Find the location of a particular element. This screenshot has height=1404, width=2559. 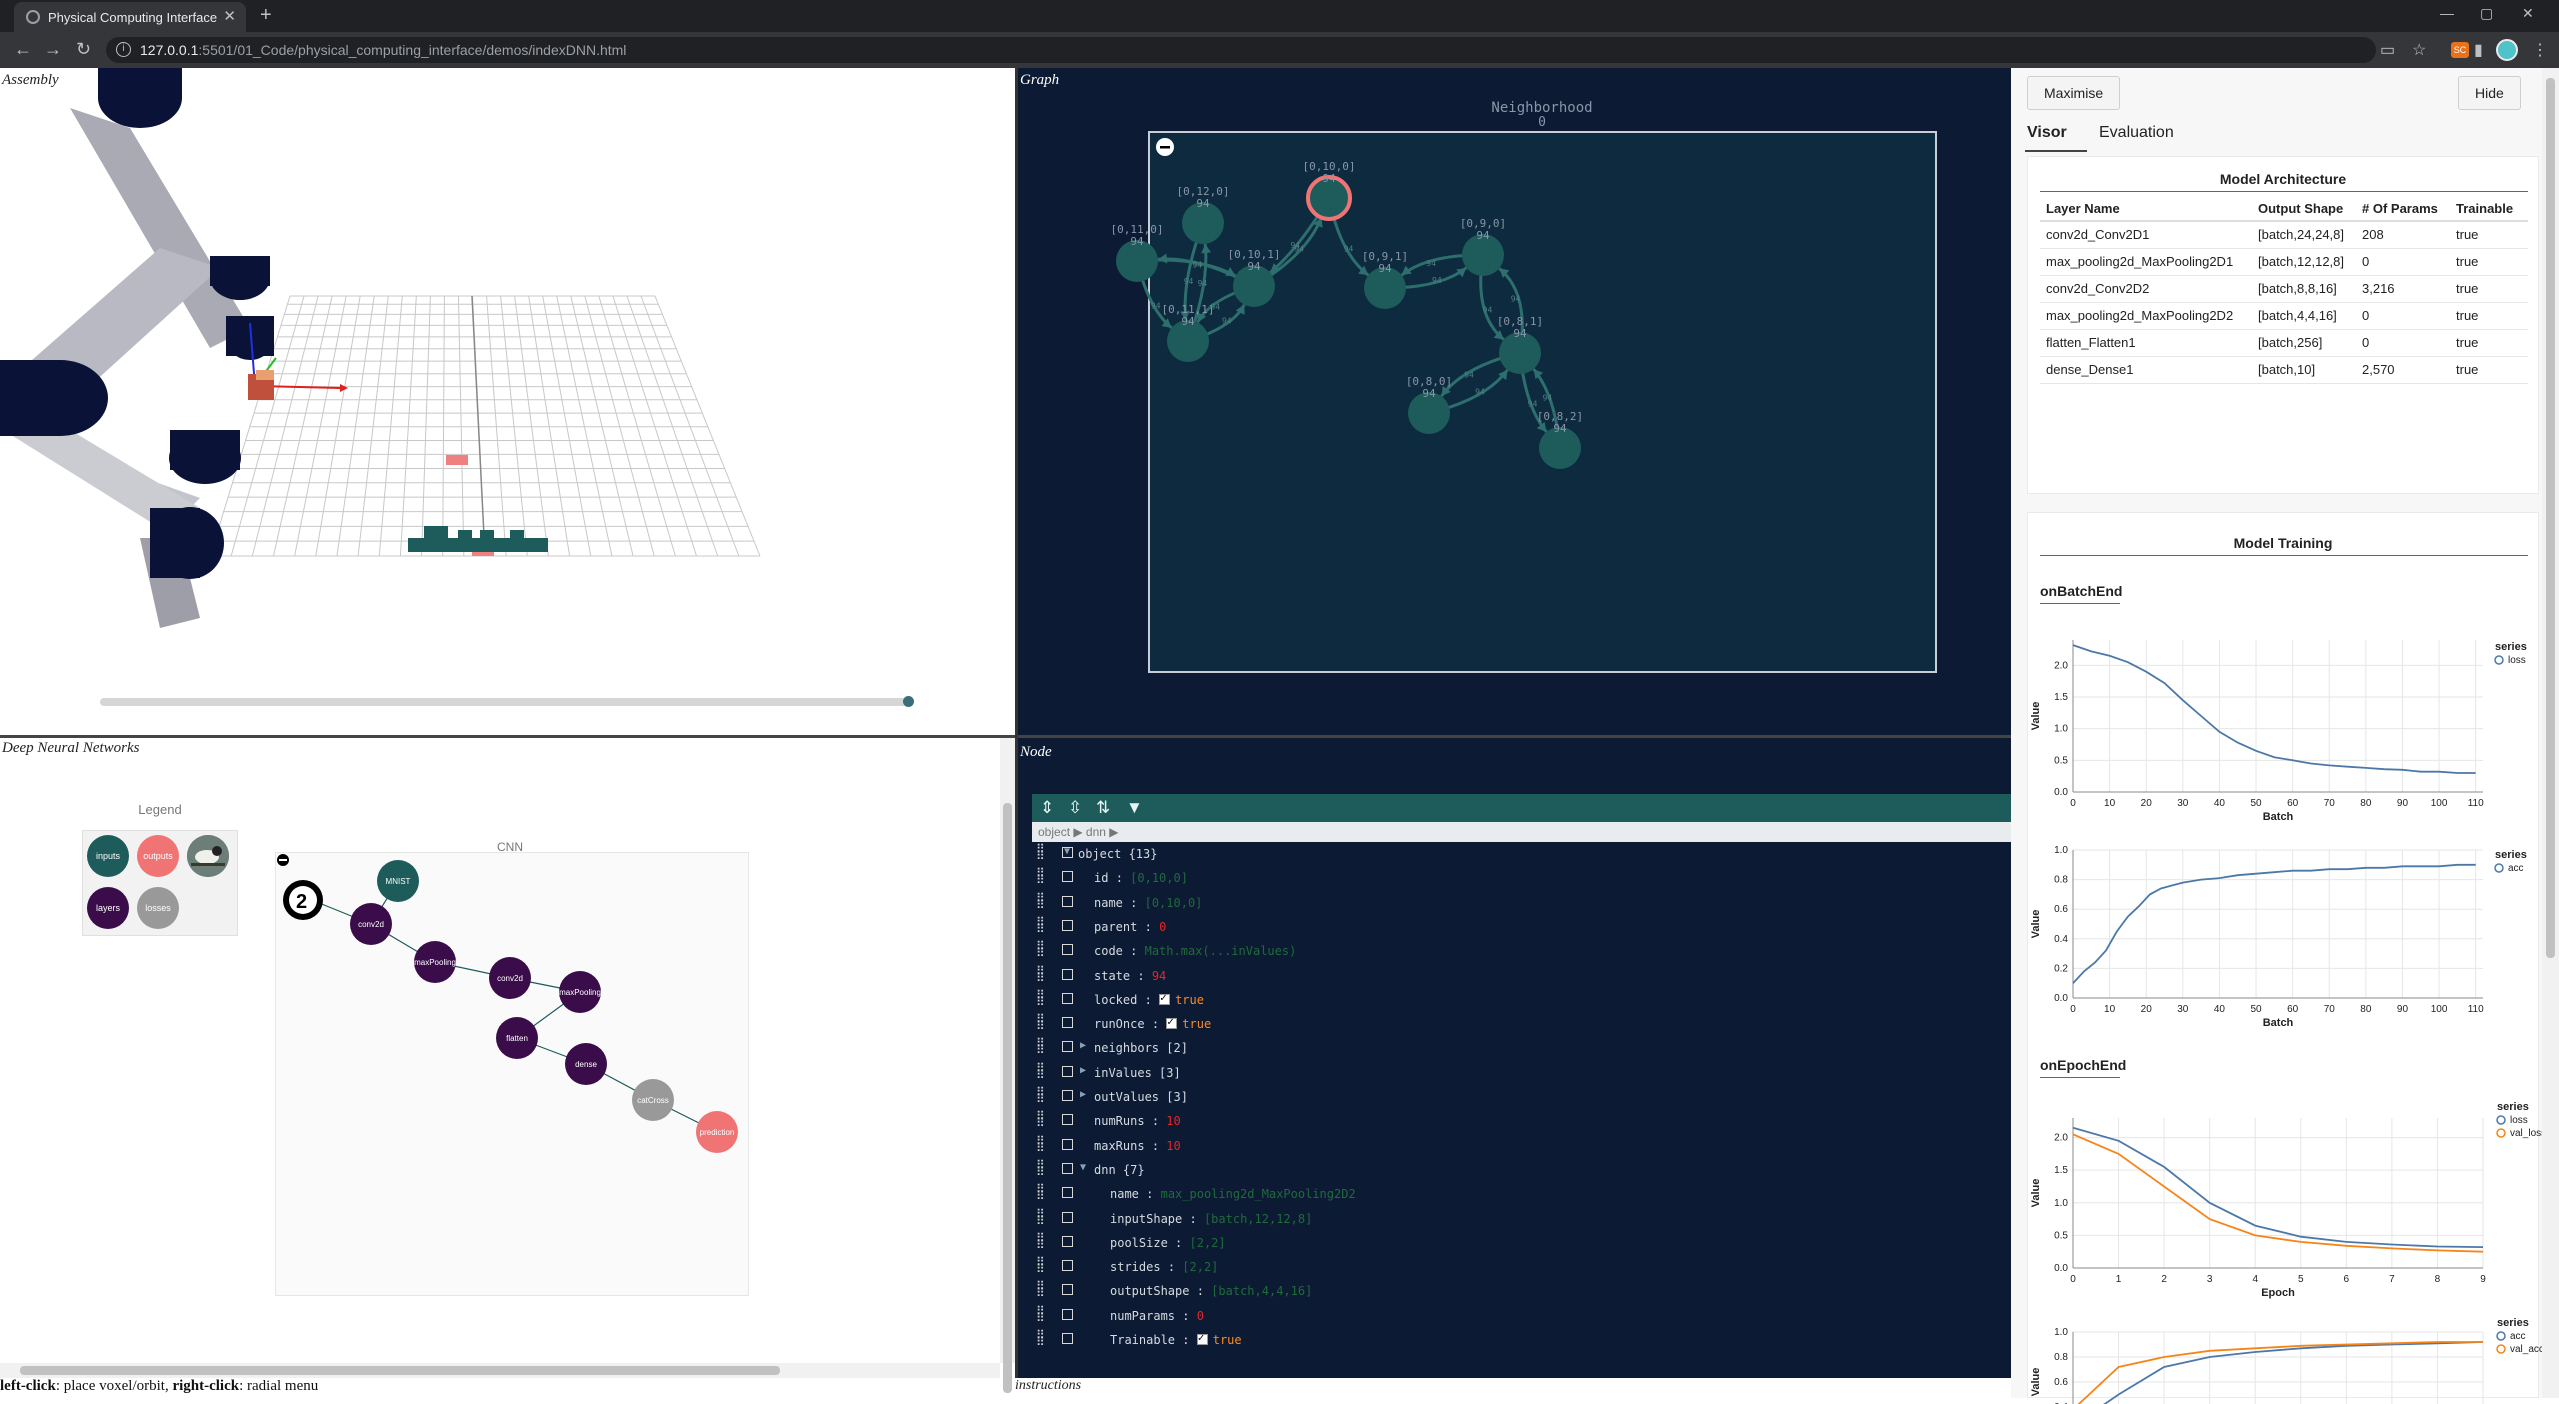

json-row-root: ⠿ ⠿ ▼ object {13} is located at coordinates (1521, 854).